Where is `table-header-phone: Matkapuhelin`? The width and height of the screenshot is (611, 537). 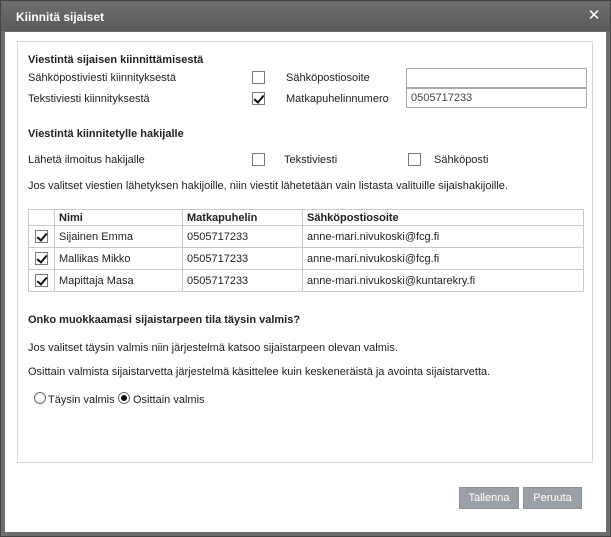 table-header-phone: Matkapuhelin is located at coordinates (242, 217).